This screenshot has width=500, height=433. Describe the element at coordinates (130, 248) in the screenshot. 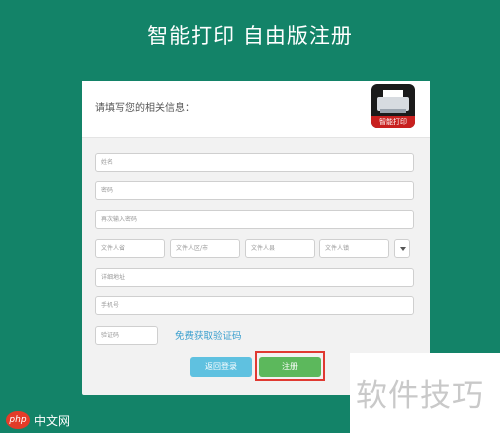

I see `province-input` at that location.